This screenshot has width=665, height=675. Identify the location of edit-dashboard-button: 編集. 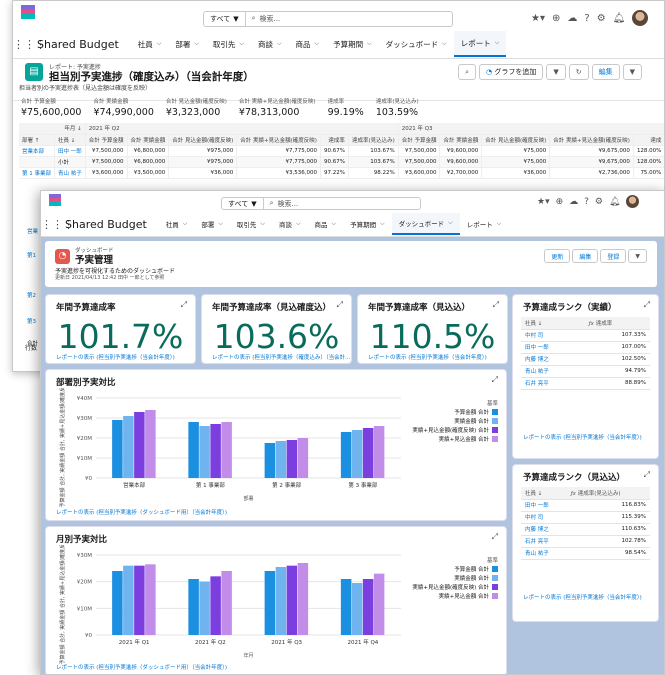
(585, 256).